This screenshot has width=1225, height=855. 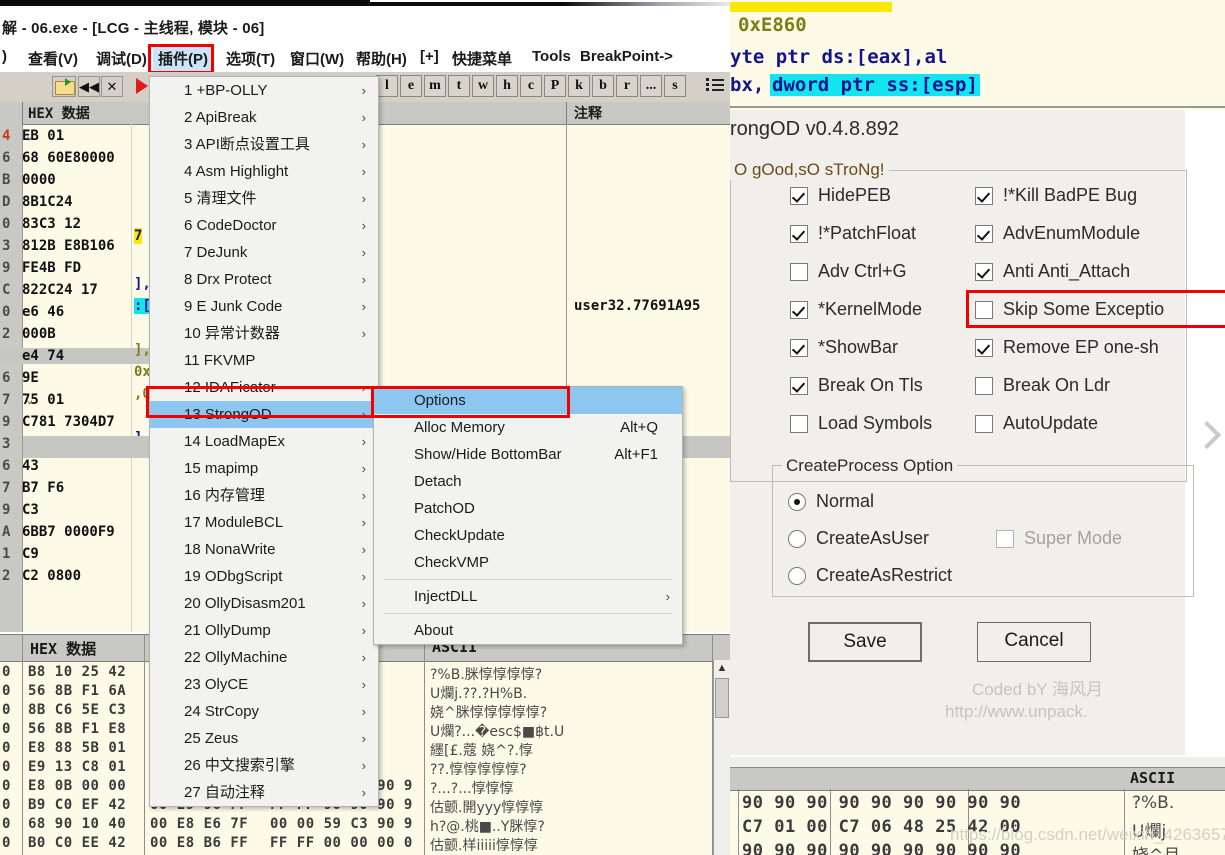 I want to click on plugin-menu-item-label: 1 +BP-OLLY, so click(x=226, y=90).